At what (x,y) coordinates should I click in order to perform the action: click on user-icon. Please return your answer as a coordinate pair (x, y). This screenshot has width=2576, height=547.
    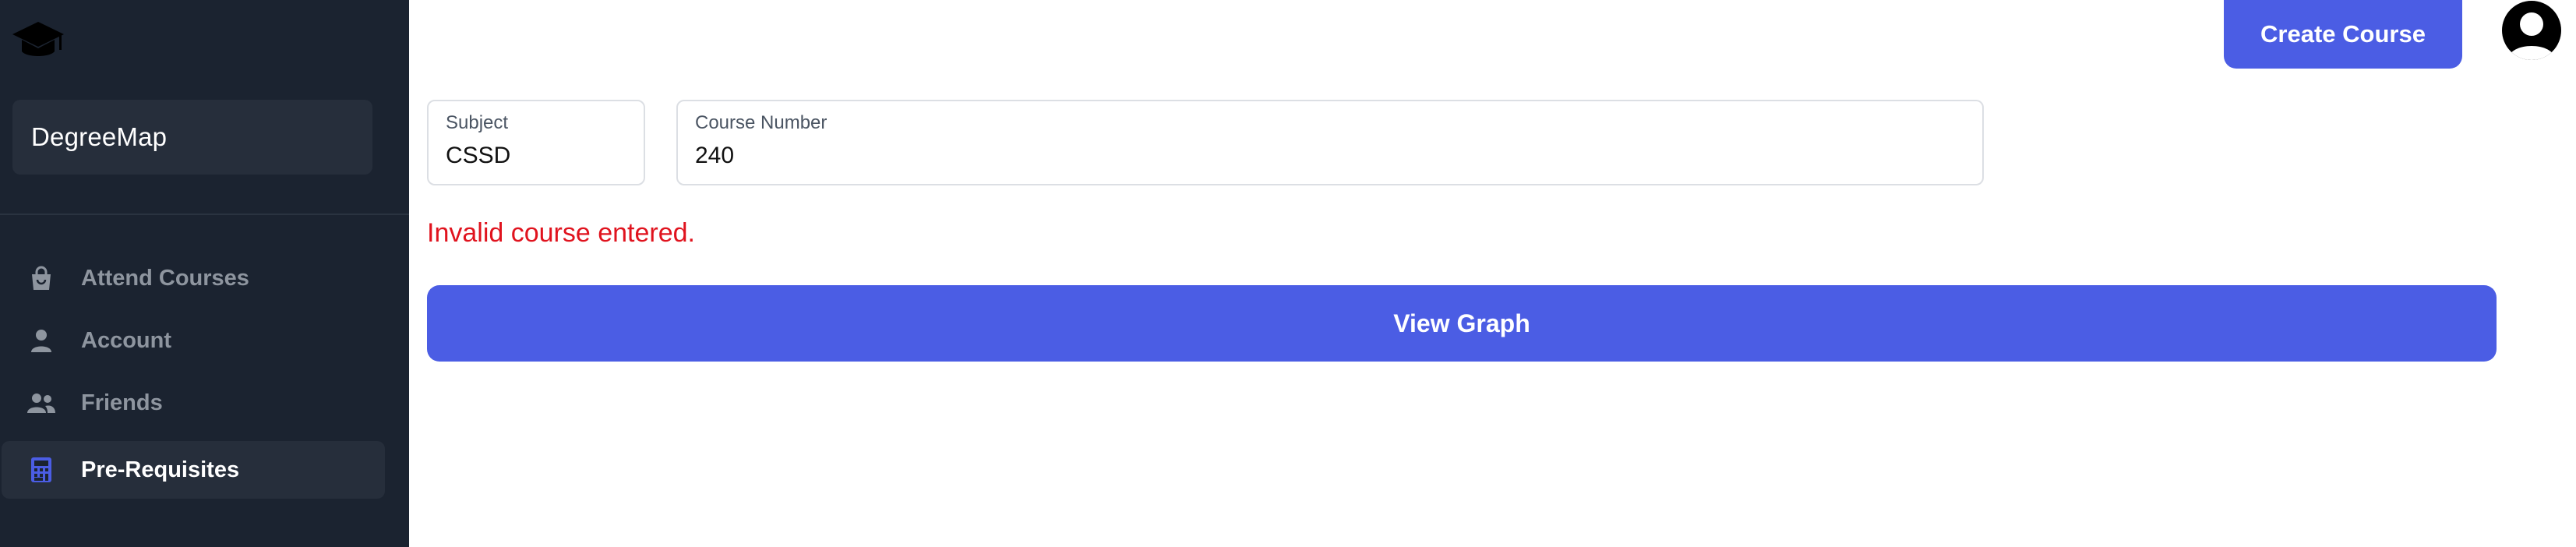
    Looking at the image, I should click on (41, 340).